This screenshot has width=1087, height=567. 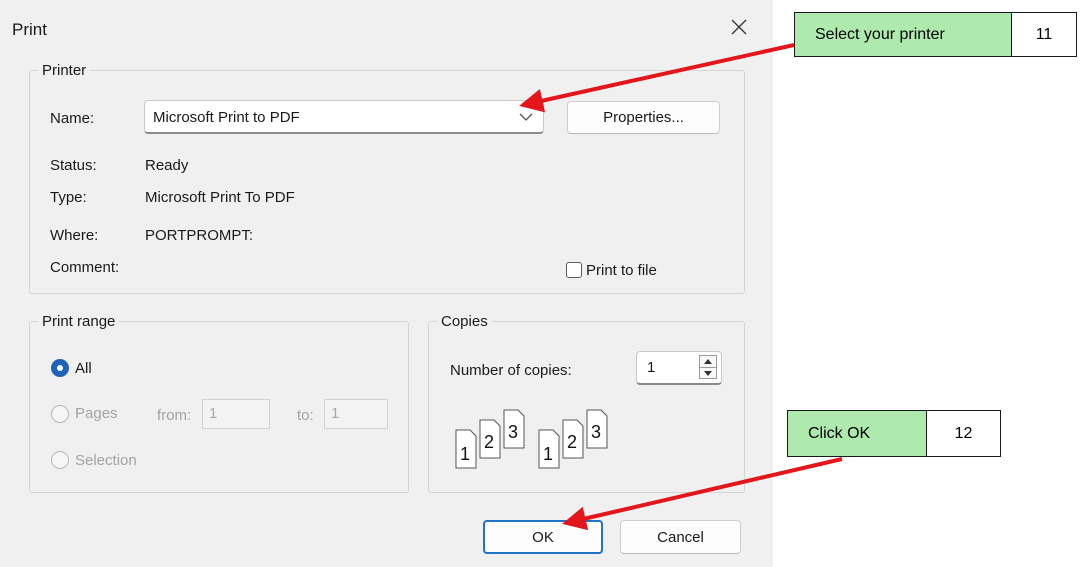 What do you see at coordinates (880, 34) in the screenshot?
I see `callout-select-printer-text: Select your printer` at bounding box center [880, 34].